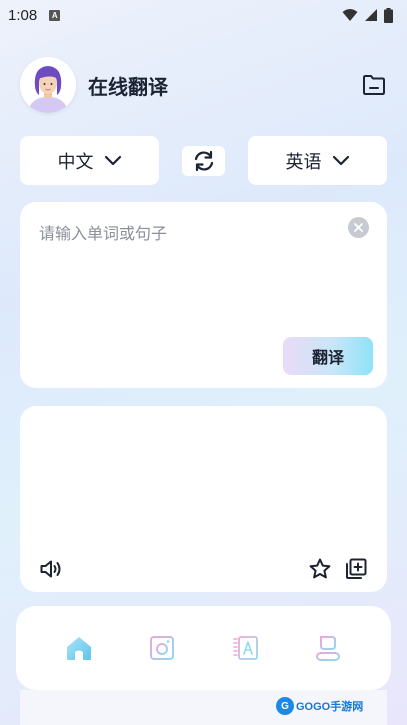  I want to click on home-icon, so click(79, 648).